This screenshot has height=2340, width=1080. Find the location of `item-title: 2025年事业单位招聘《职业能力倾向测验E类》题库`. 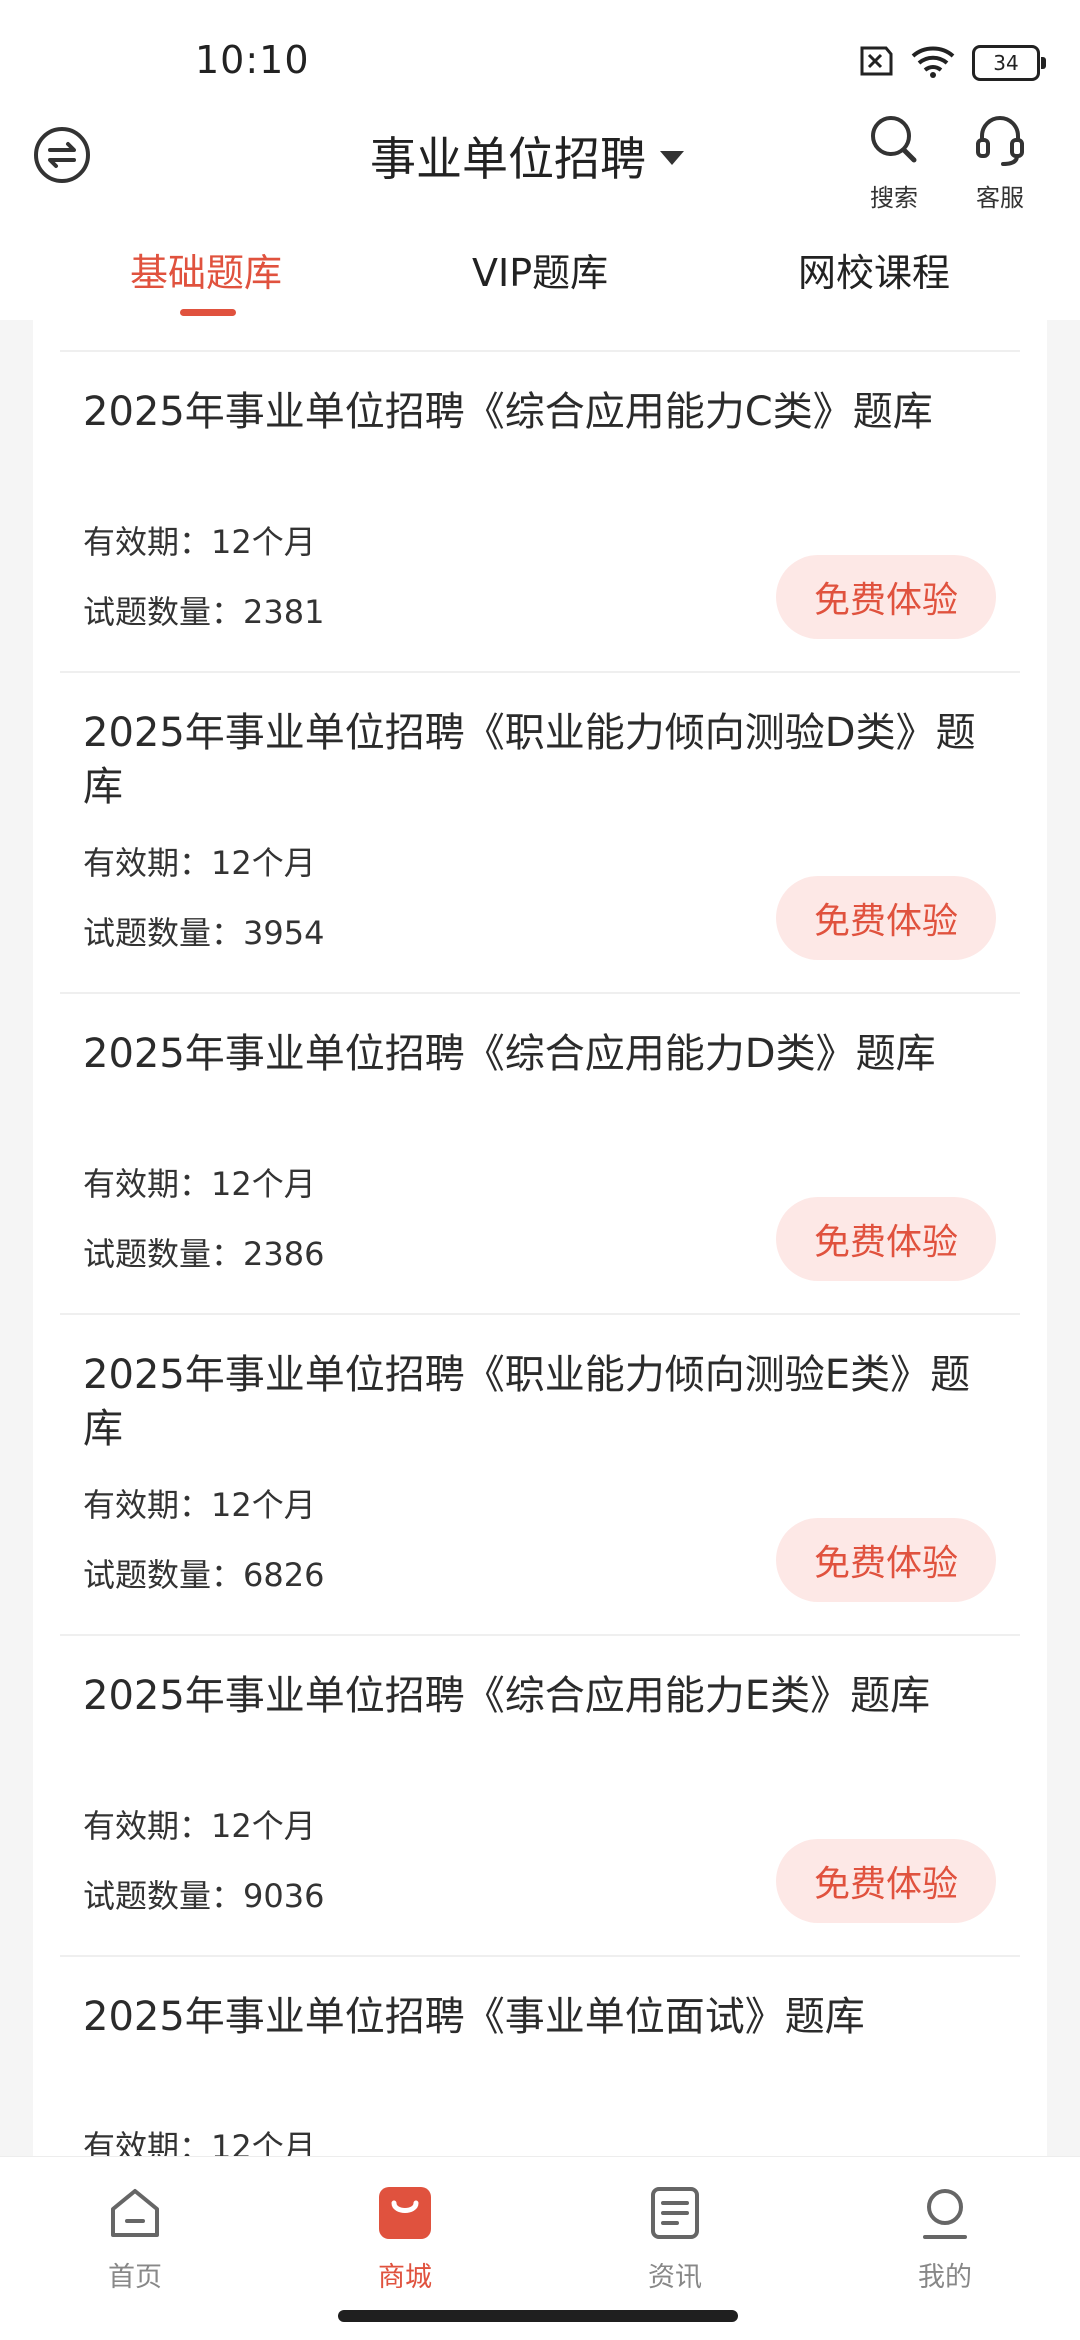

item-title: 2025年事业单位招聘《职业能力倾向测验E类》题库 is located at coordinates (527, 1402).